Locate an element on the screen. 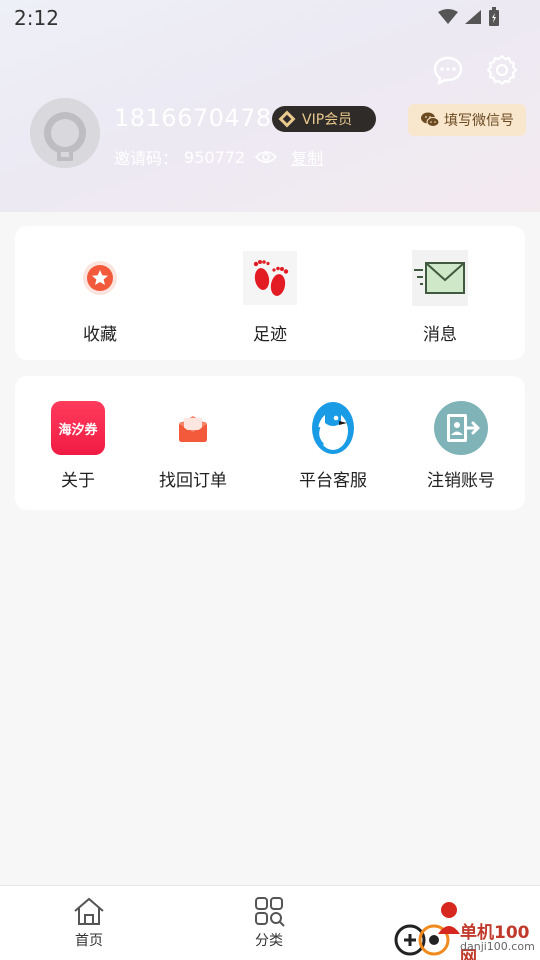 The height and width of the screenshot is (960, 540). haishaquan-logo-icon: 海汐券 is located at coordinates (78, 428).